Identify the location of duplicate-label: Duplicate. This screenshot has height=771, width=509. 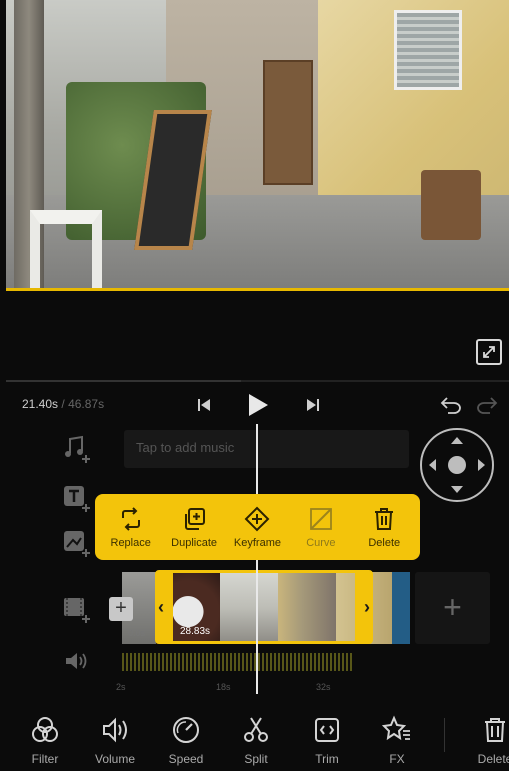
(194, 542).